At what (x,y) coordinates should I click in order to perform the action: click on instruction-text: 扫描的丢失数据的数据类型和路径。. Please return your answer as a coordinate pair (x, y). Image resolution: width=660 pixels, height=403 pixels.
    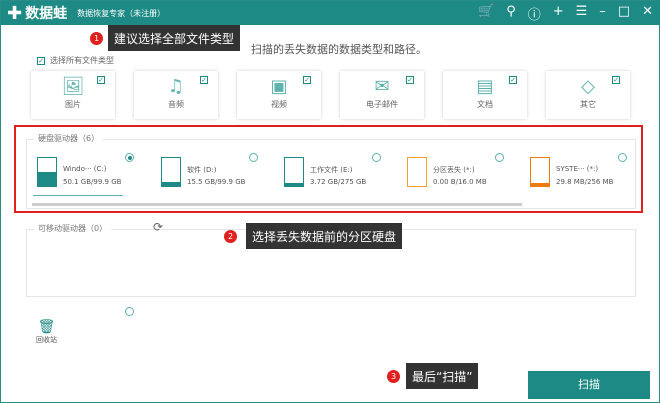
    Looking at the image, I should click on (339, 49).